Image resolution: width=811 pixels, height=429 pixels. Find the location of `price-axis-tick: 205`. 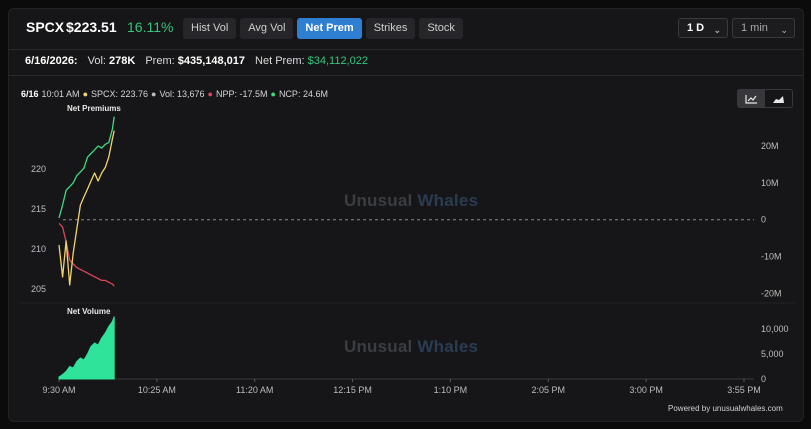

price-axis-tick: 205 is located at coordinates (38, 289).